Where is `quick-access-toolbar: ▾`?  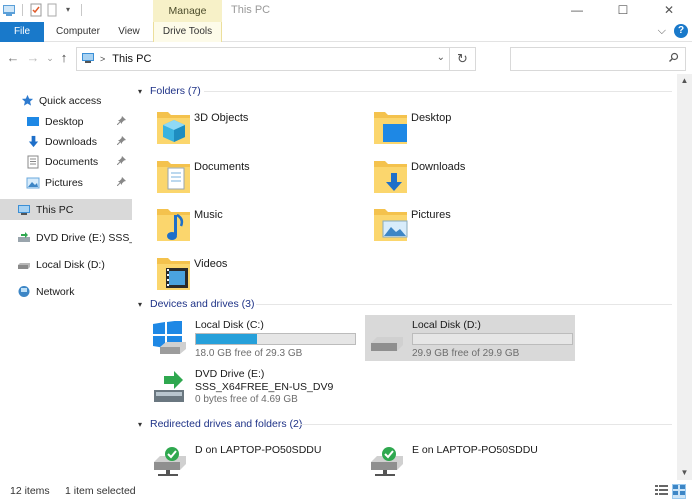 quick-access-toolbar: ▾ is located at coordinates (44, 10).